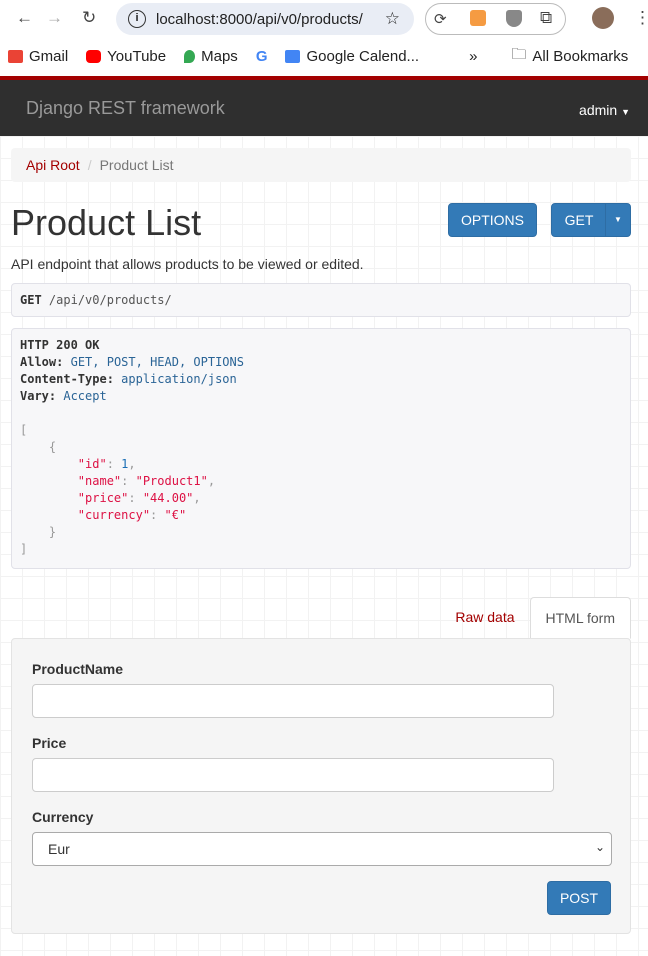  What do you see at coordinates (440, 19) in the screenshot?
I see `sync-extension-icon: ⟳` at bounding box center [440, 19].